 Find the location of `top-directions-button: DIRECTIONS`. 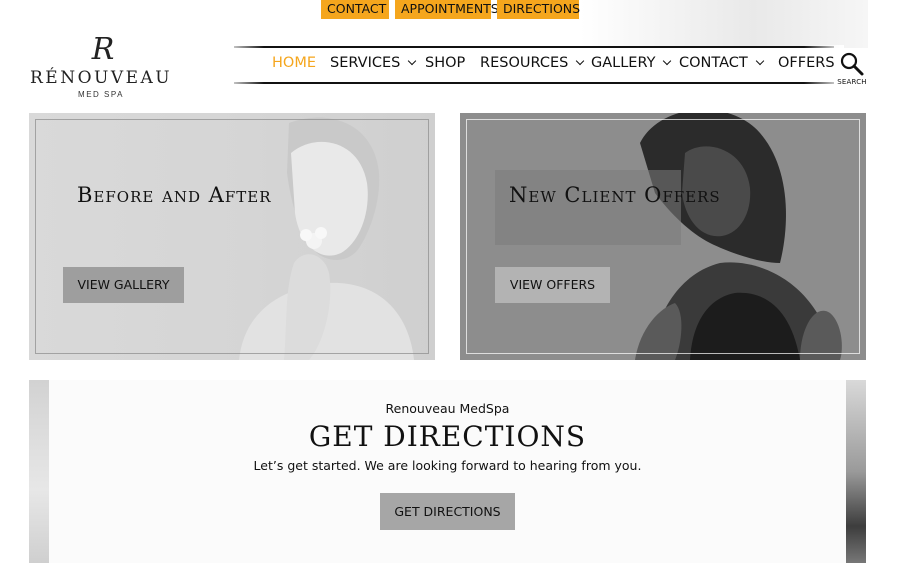

top-directions-button: DIRECTIONS is located at coordinates (538, 9).